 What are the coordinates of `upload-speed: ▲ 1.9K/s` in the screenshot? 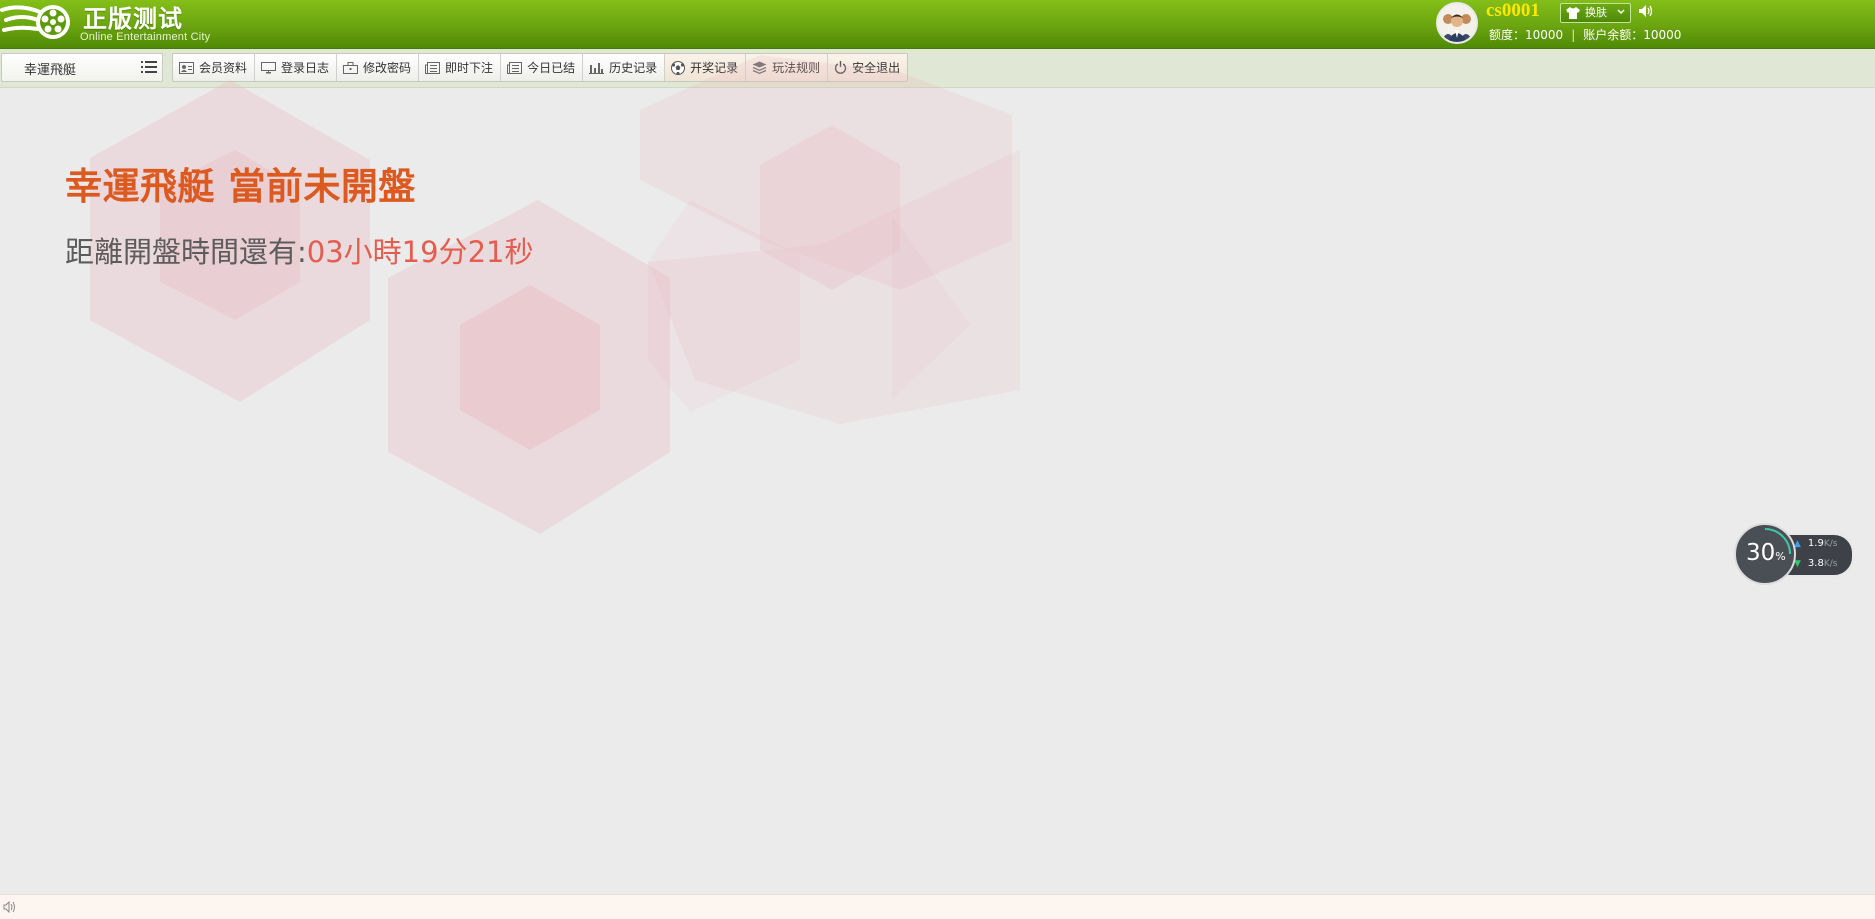 It's located at (1815, 543).